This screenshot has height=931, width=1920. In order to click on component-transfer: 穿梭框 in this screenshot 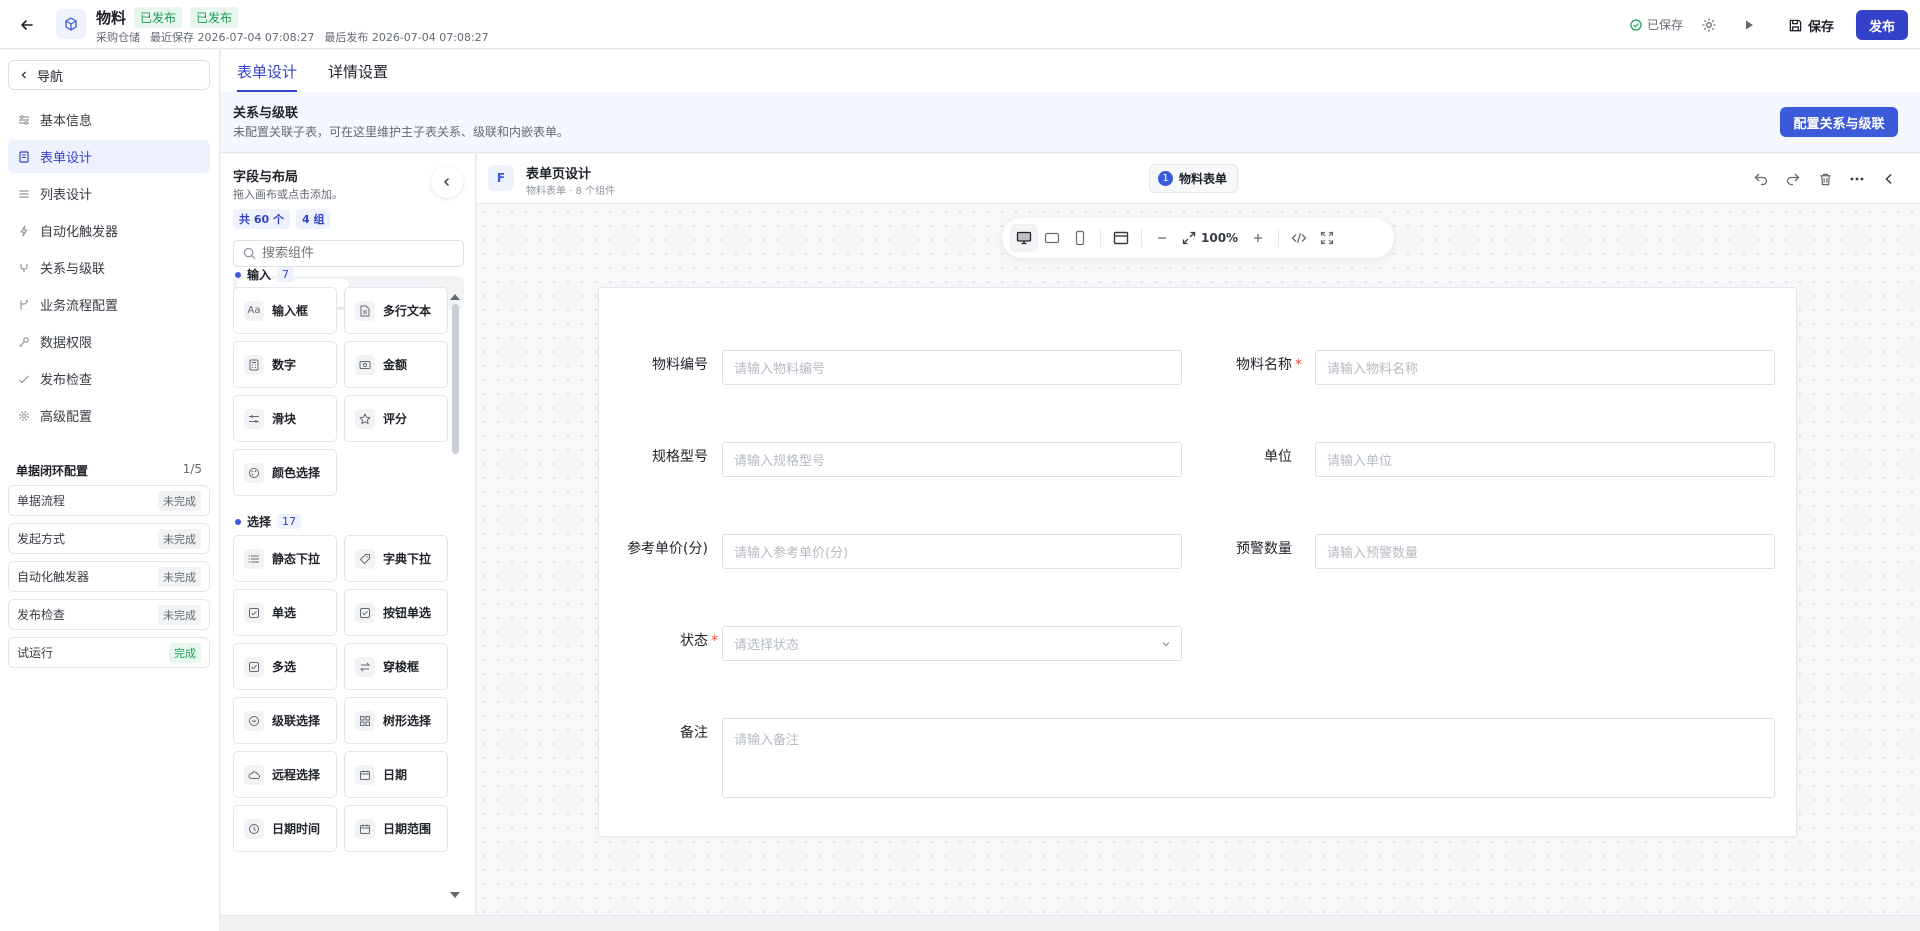, I will do `click(396, 666)`.